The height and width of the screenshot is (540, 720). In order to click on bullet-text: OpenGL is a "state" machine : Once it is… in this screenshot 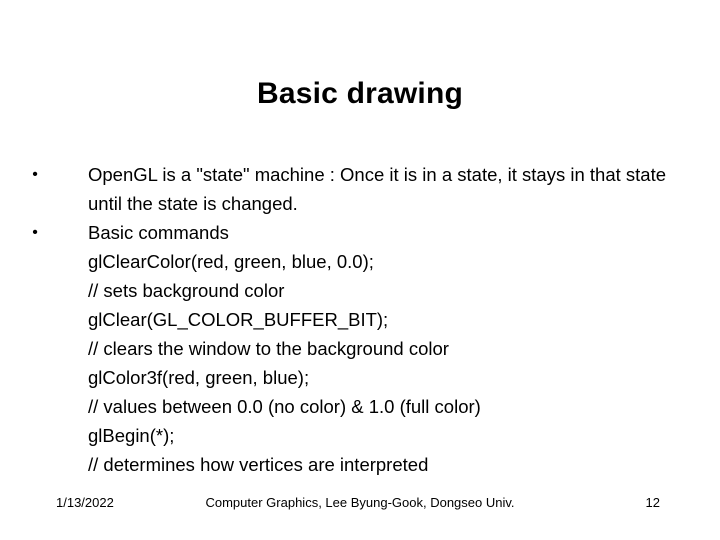, I will do `click(377, 189)`.